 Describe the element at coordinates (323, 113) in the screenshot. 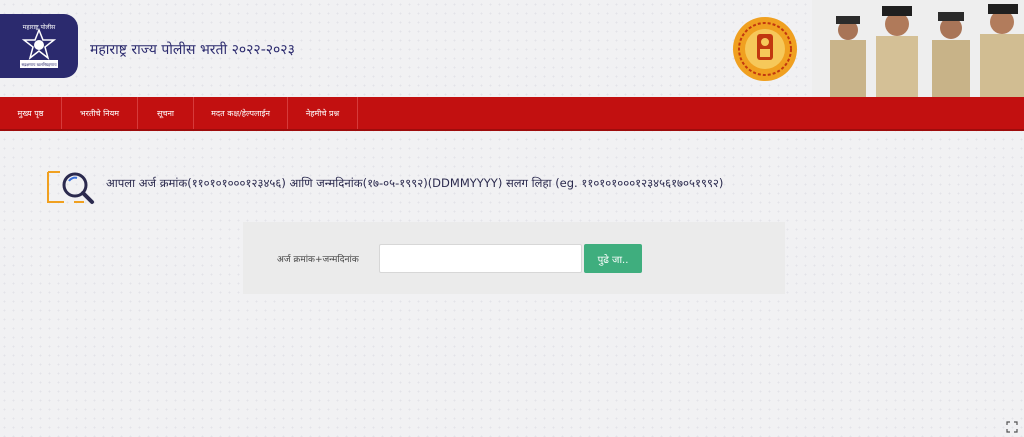

I see `nav-item-faq: नेहमीचे प्रश्न` at that location.